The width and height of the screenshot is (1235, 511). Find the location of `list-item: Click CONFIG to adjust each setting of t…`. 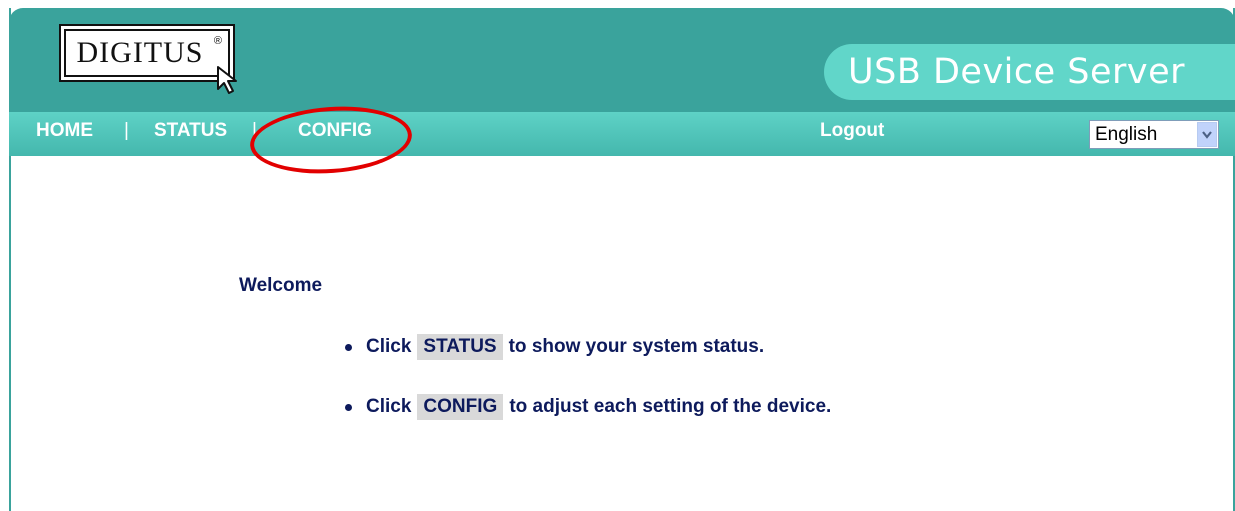

list-item: Click CONFIG to adjust each setting of t… is located at coordinates (588, 407).